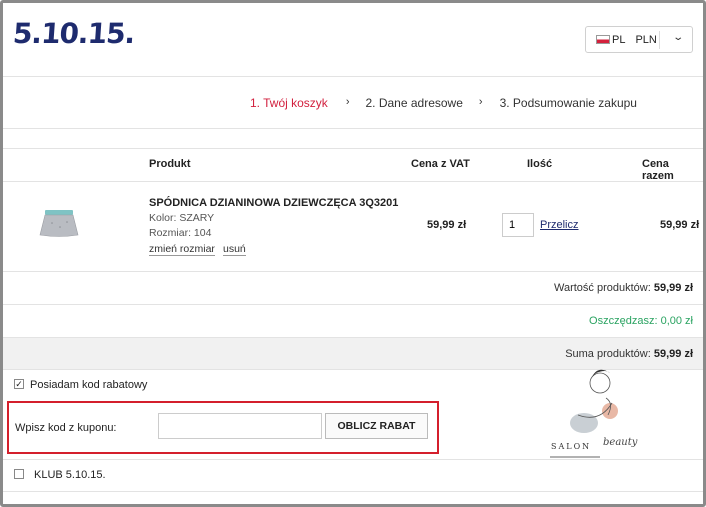  I want to click on remove-item-link: usuń, so click(234, 249).